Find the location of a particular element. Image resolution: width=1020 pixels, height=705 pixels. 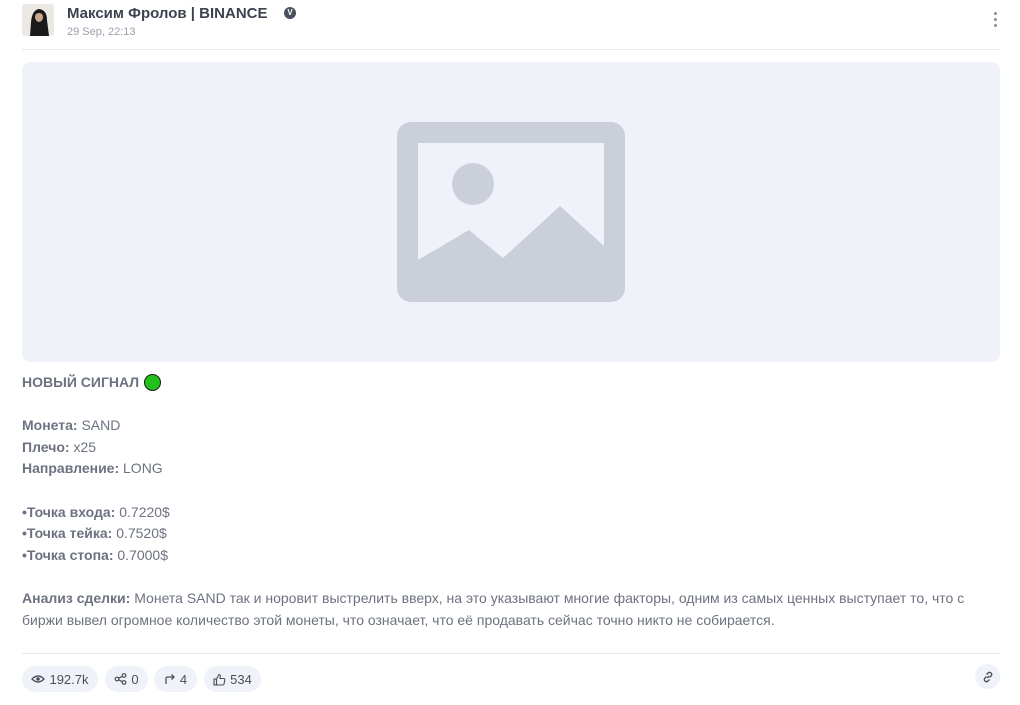

take-label: •Точка тейка: is located at coordinates (67, 533).